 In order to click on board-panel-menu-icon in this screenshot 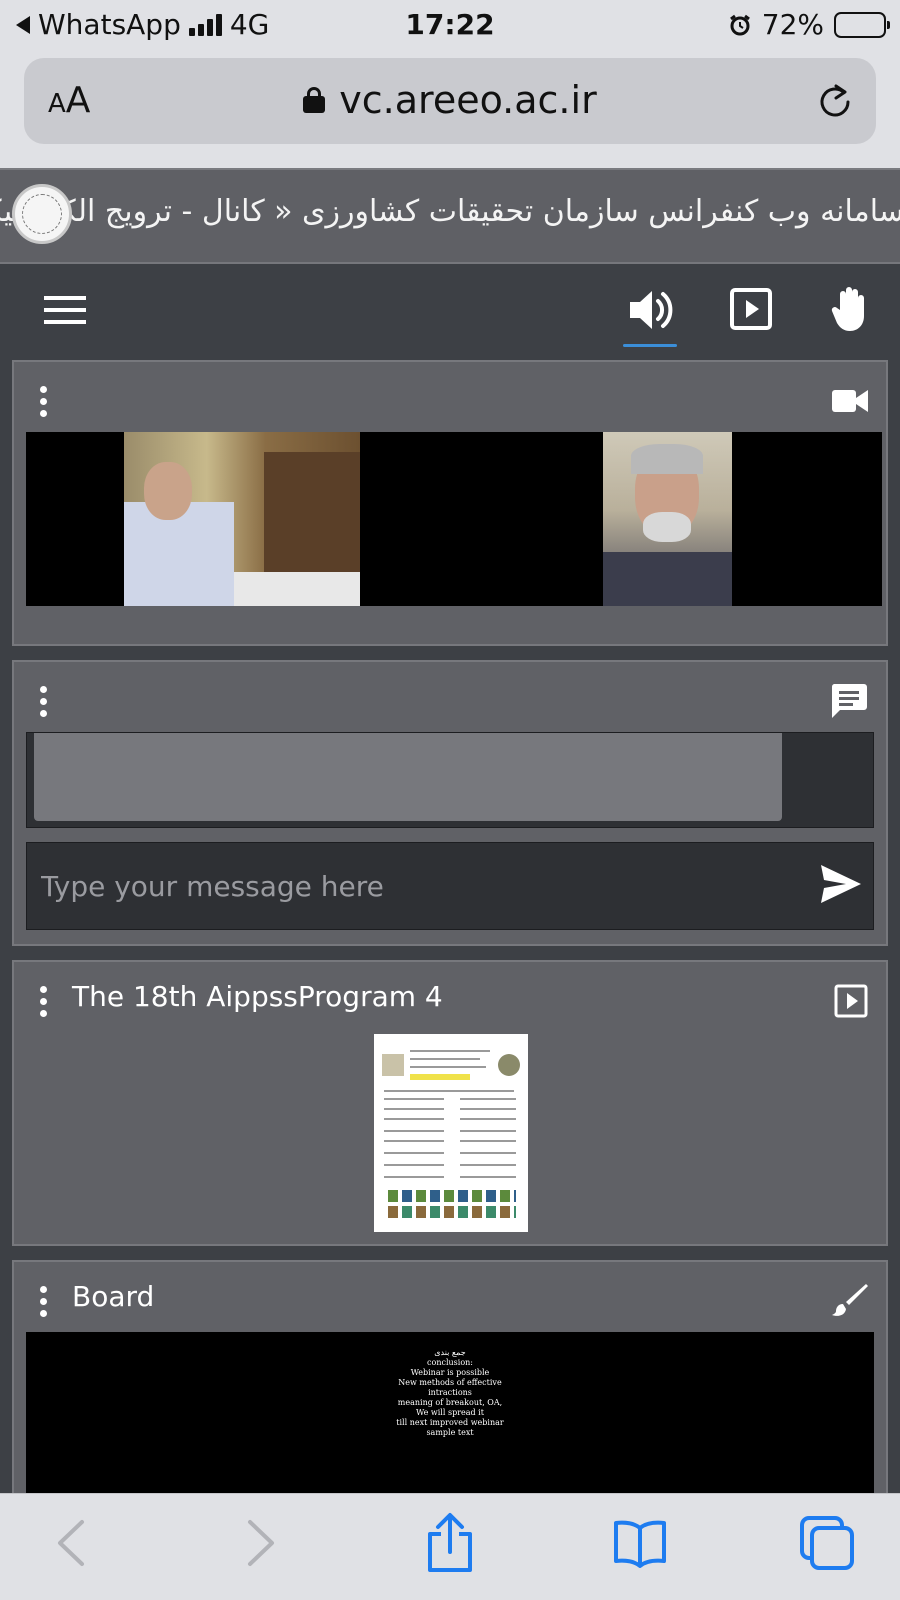, I will do `click(44, 1301)`.